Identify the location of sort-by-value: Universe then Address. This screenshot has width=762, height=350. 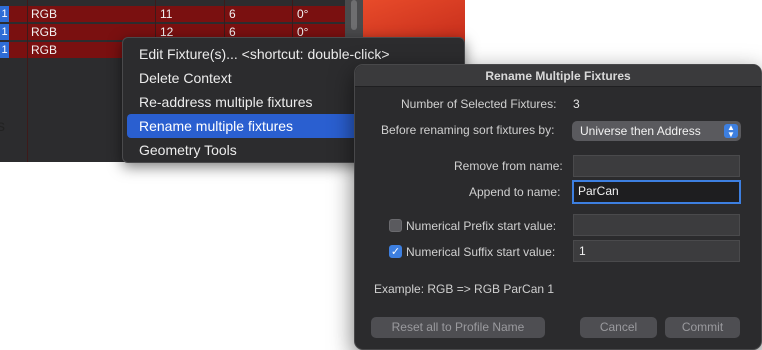
(640, 131).